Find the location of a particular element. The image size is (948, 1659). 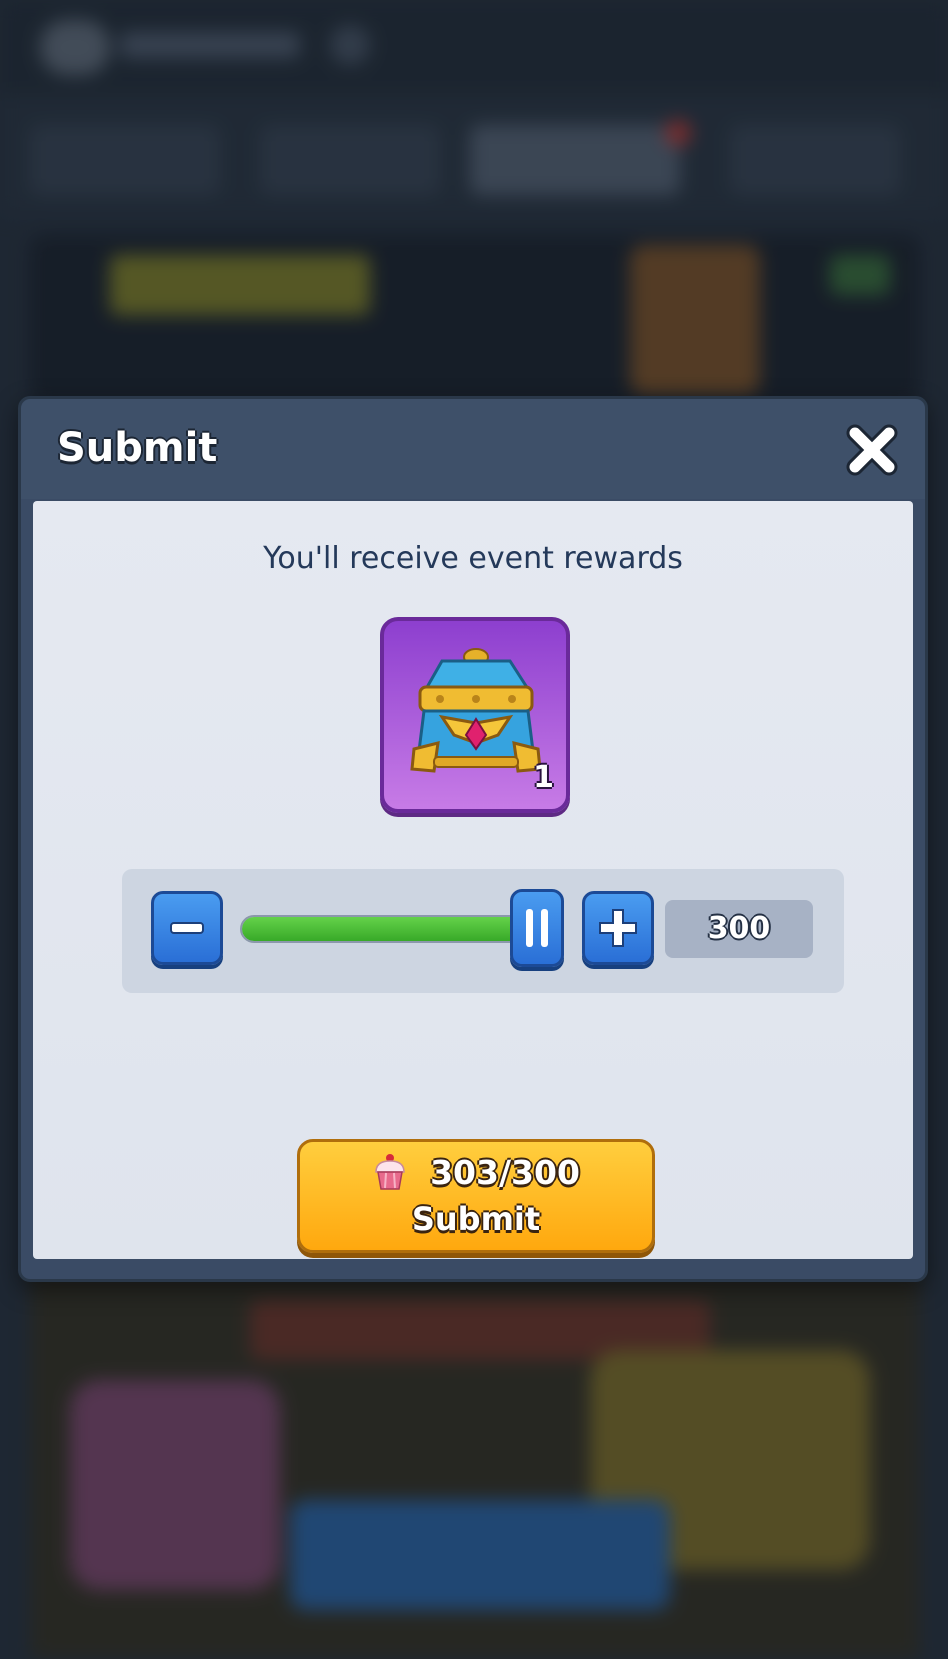

plus-icon is located at coordinates (618, 928).